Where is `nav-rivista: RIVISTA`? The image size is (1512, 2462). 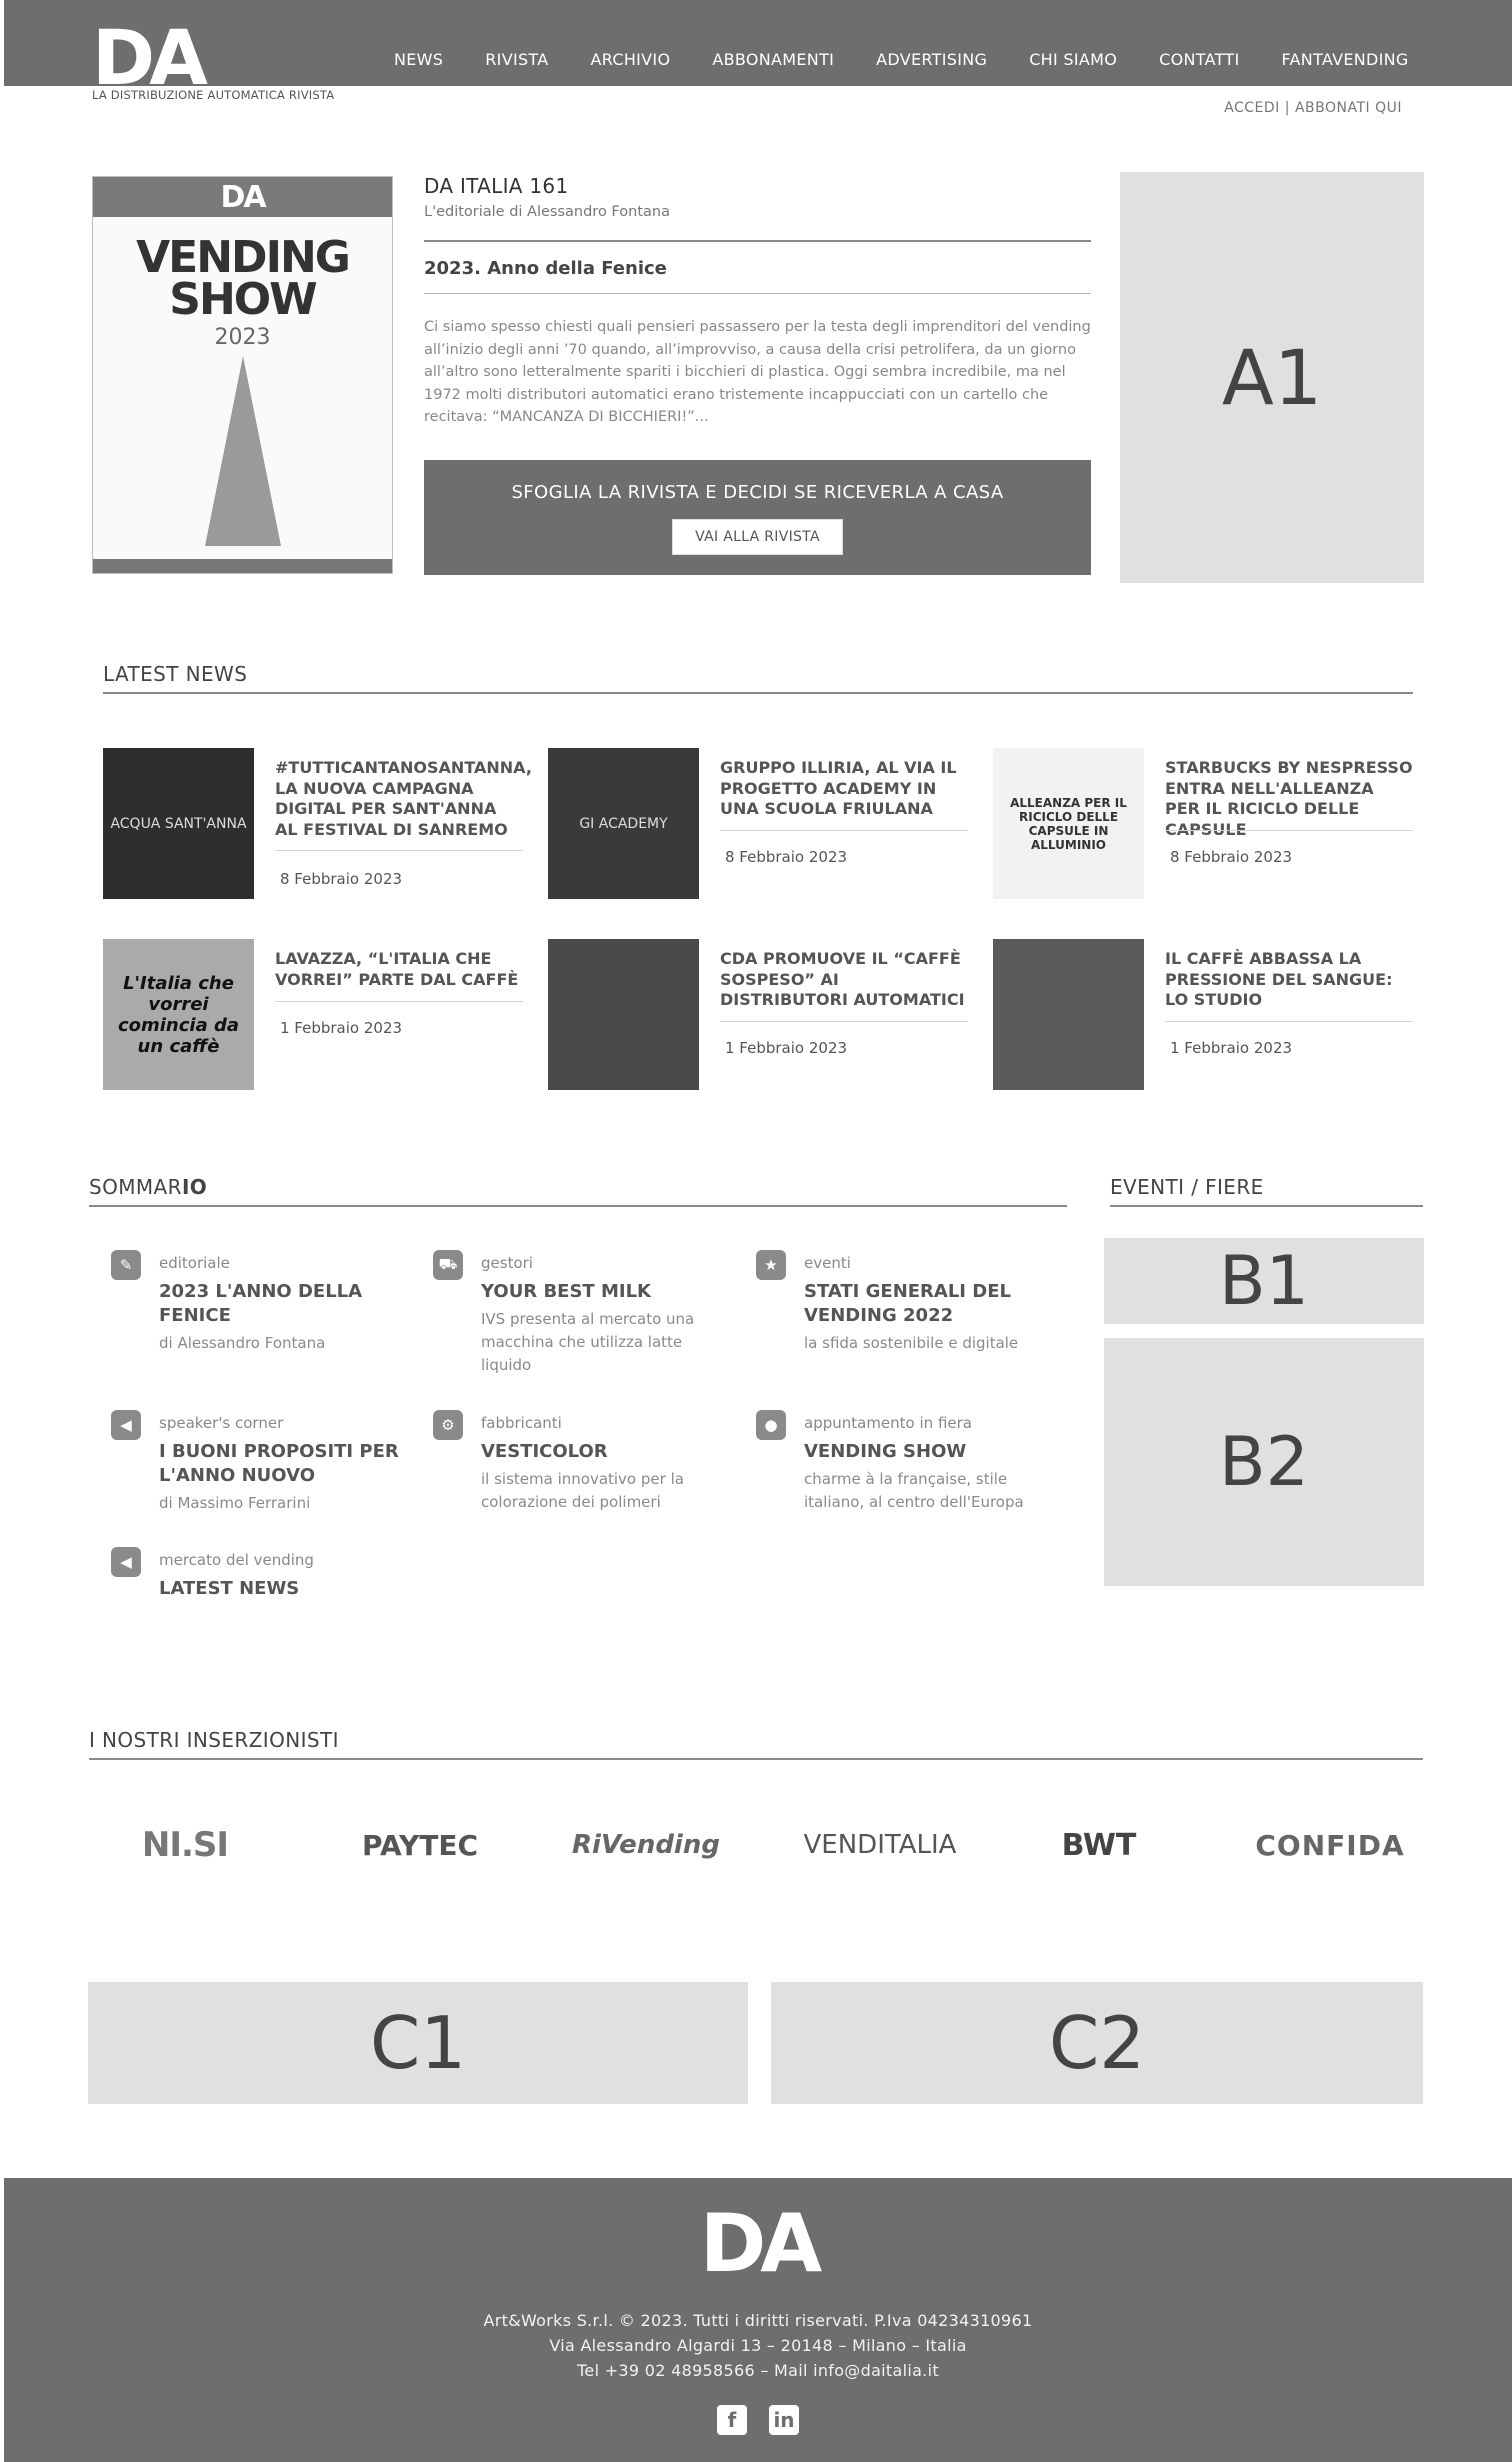 nav-rivista: RIVISTA is located at coordinates (516, 59).